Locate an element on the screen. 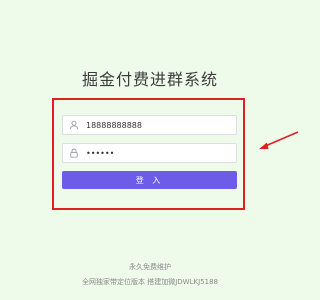  password-input is located at coordinates (158, 153).